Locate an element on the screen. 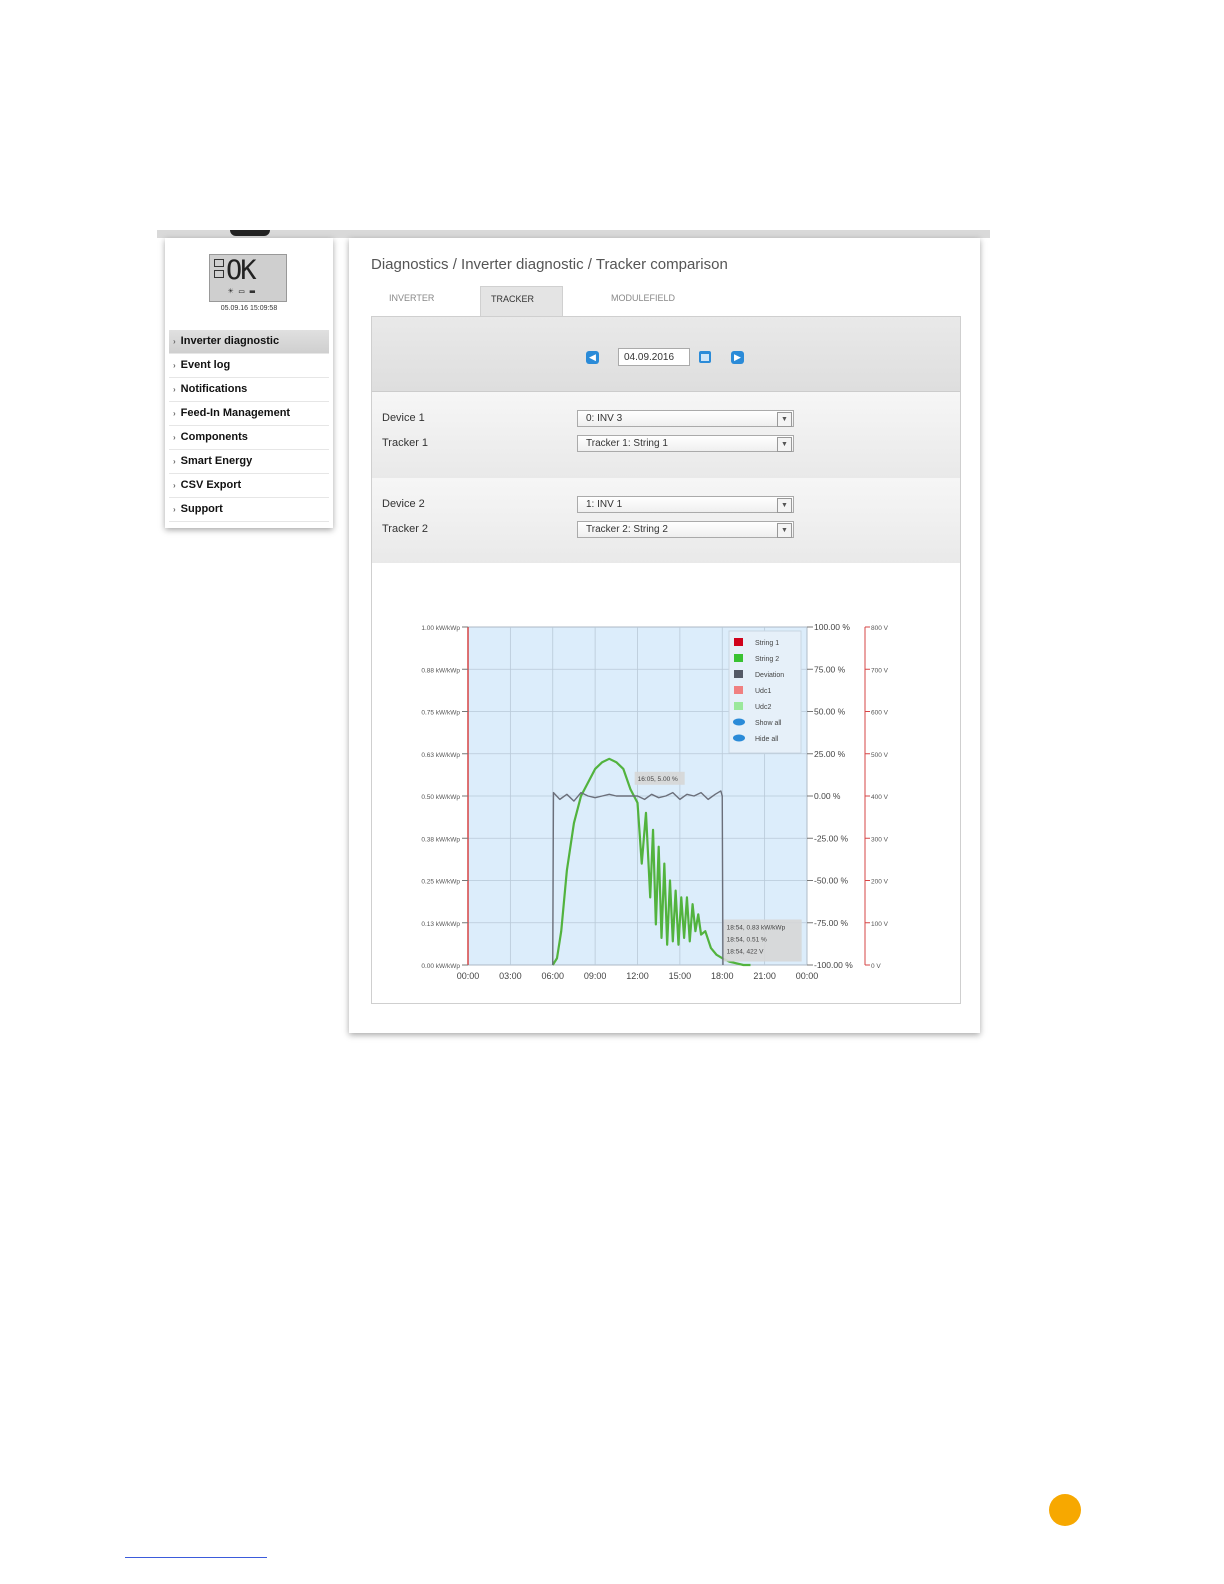  previous-day-button: ◀ is located at coordinates (592, 357).